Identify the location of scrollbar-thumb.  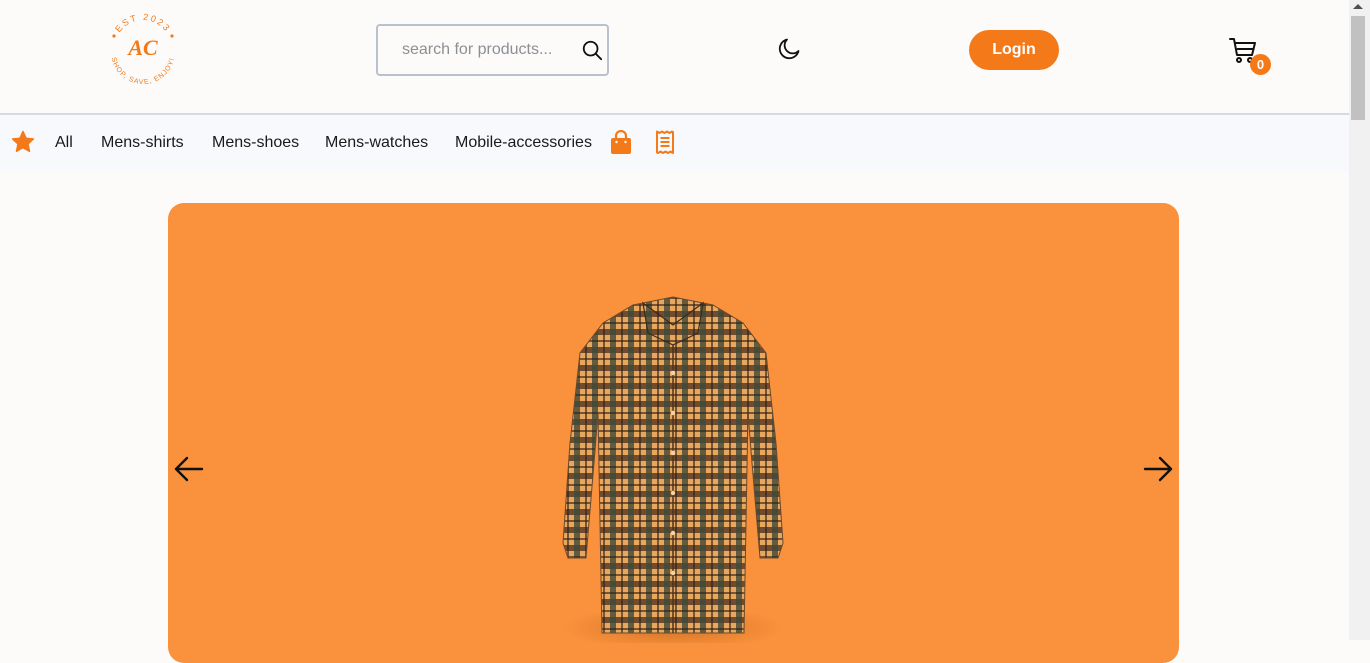
(1358, 68).